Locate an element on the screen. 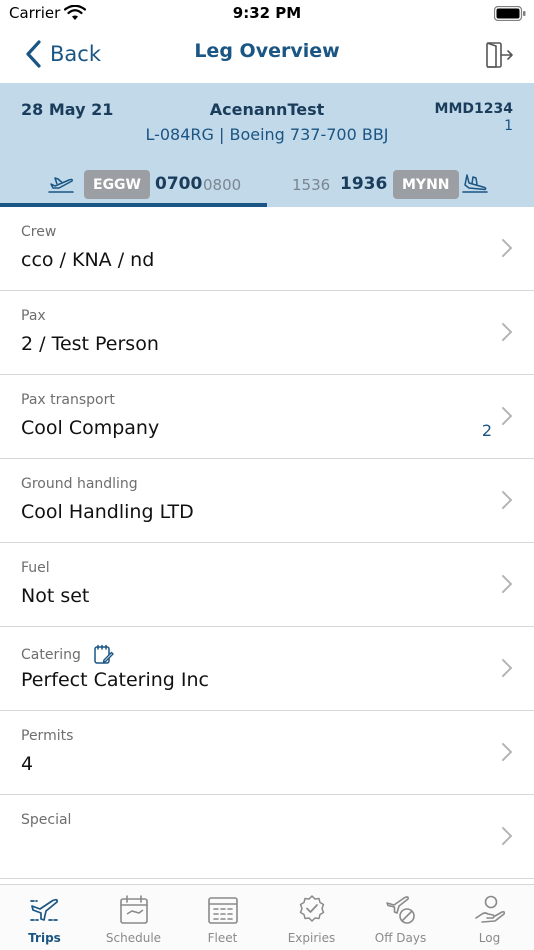 The image size is (534, 950). arrival-time-actual: 1936 is located at coordinates (364, 184).